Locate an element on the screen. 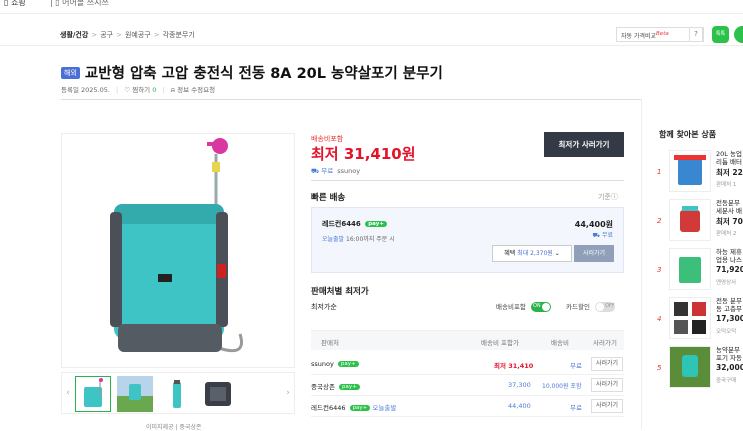 This screenshot has width=743, height=431. row-seller: 레드컨6446 pay+ 오늘출발 is located at coordinates (353, 407).